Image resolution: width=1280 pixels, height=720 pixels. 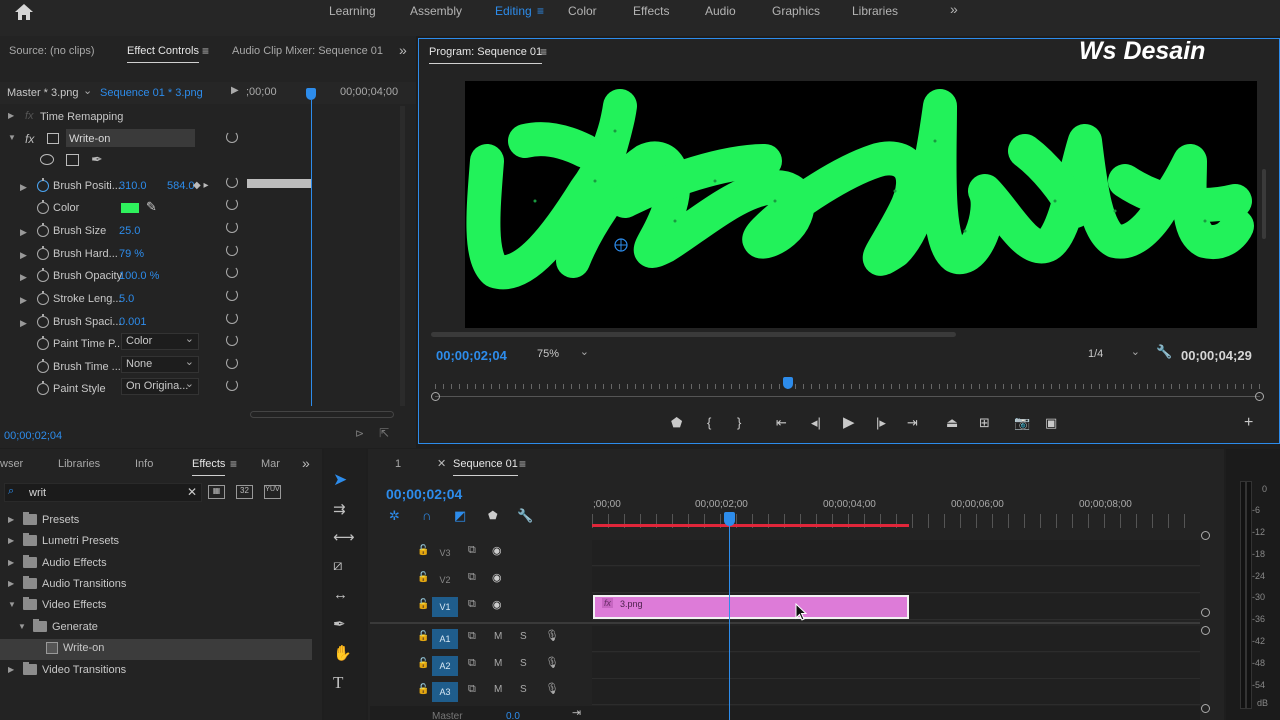 I want to click on tree-item-lumetri-presets: ▶ Lumetri Presets, so click(x=156, y=542).